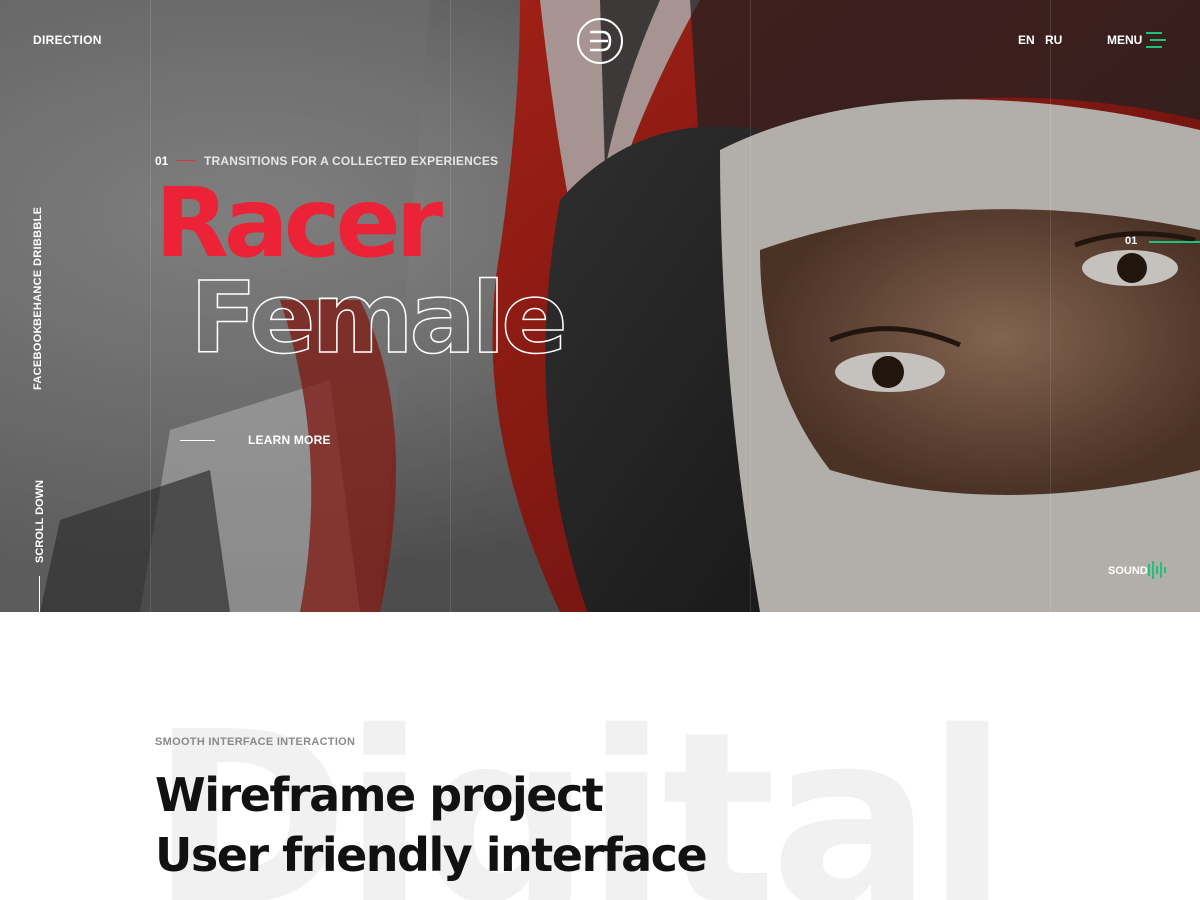  I want to click on side-slide-number: 01, so click(1131, 241).